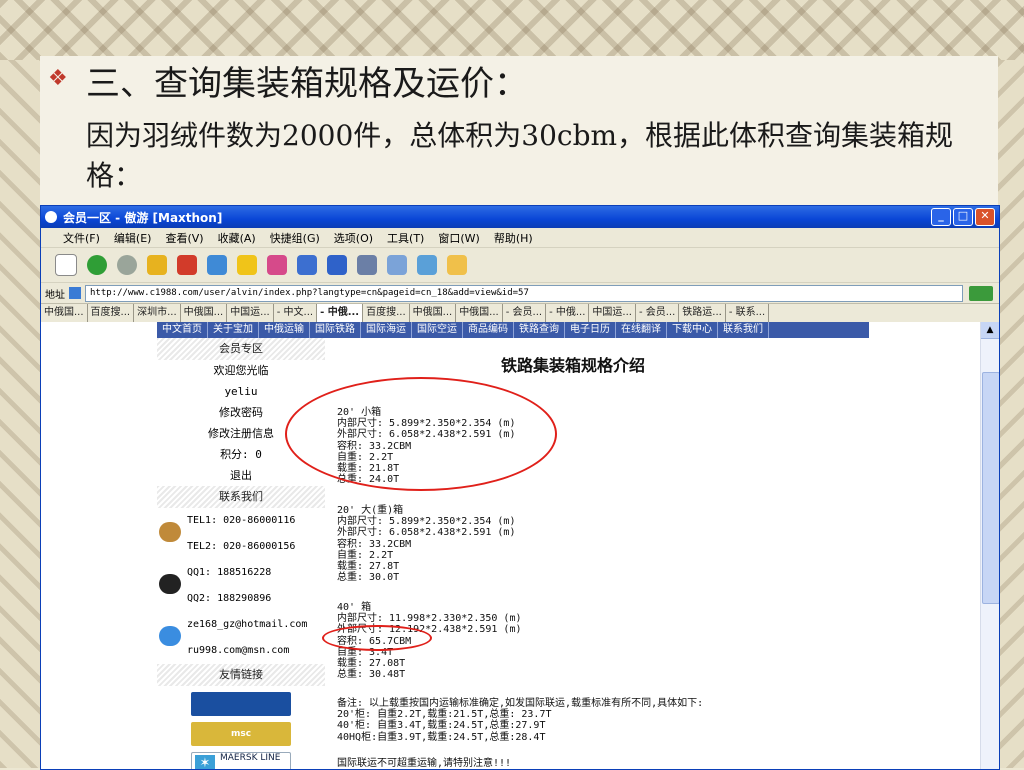 This screenshot has width=1024, height=770. I want to click on site-nav-item: 国际海运, so click(386, 330).